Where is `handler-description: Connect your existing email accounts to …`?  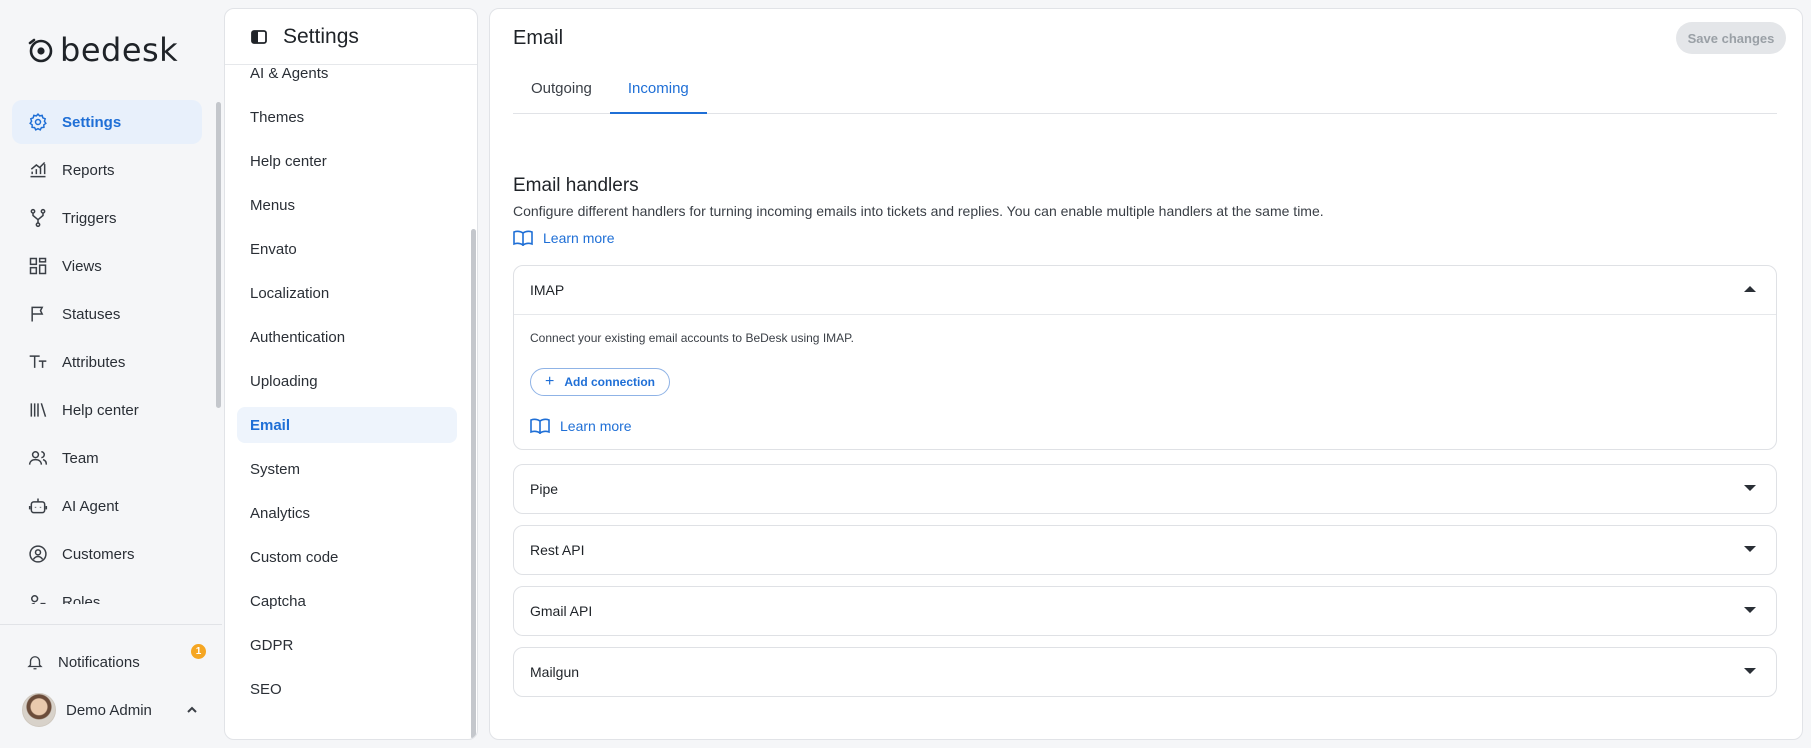
handler-description: Connect your existing email accounts to … is located at coordinates (692, 338).